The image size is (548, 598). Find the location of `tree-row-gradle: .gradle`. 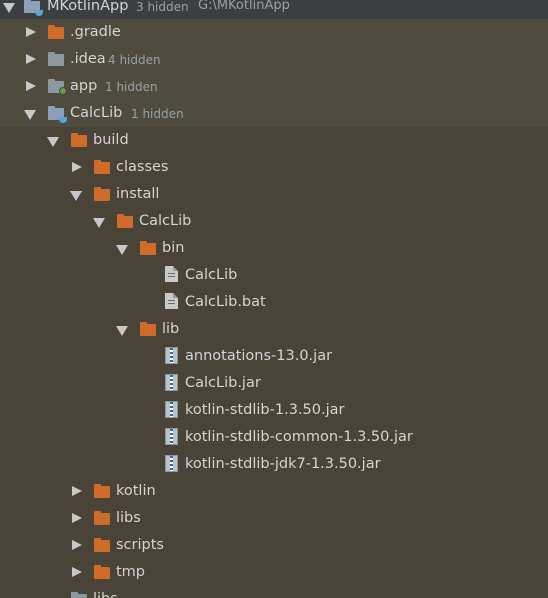

tree-row-gradle: .gradle is located at coordinates (274, 32).